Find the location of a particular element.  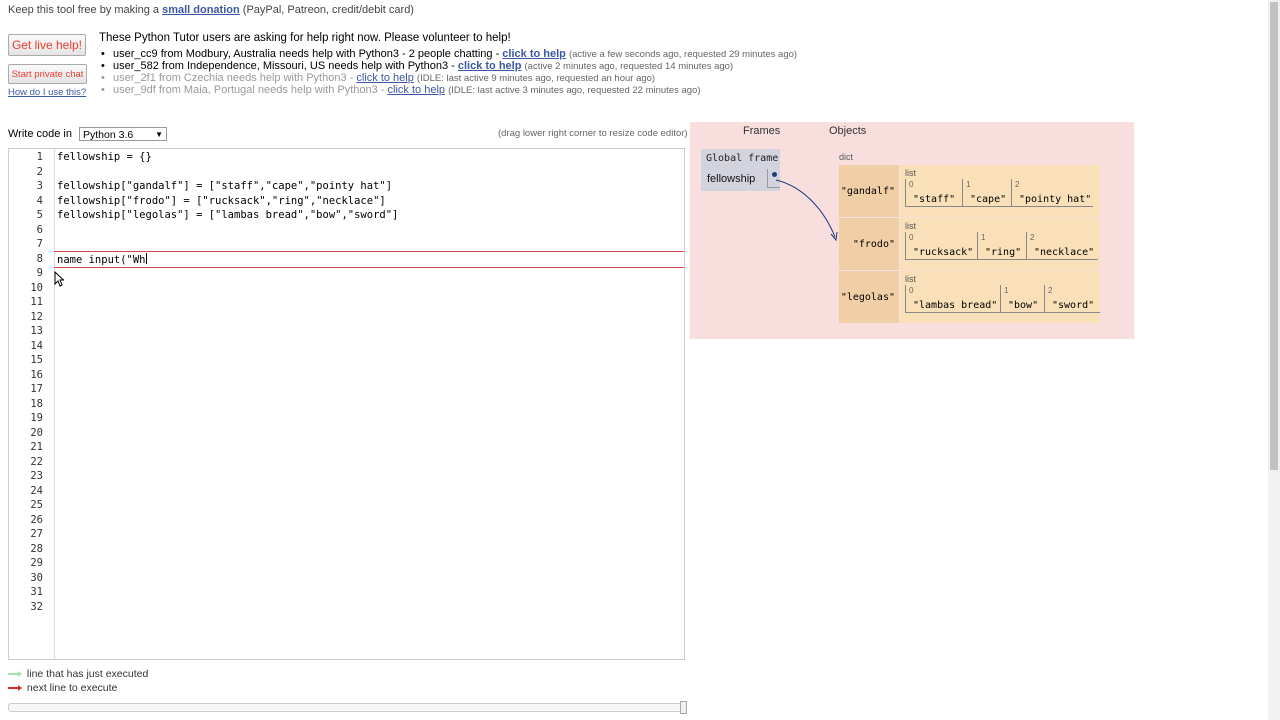

list-object: list 0 "staff" 1 "cape" 2 "pointy hat" is located at coordinates (1000, 191).